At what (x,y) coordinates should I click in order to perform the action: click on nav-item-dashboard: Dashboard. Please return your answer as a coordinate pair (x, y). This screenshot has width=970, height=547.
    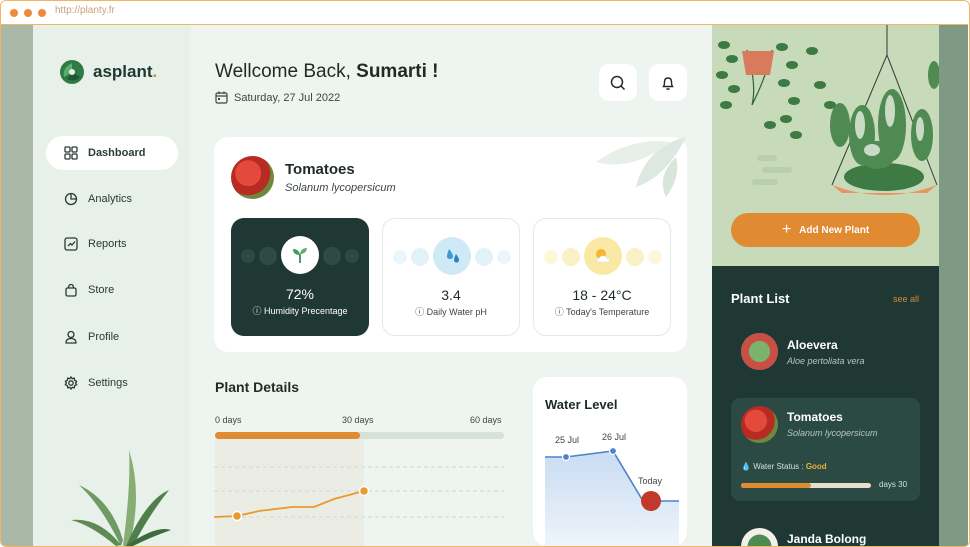
    Looking at the image, I should click on (112, 153).